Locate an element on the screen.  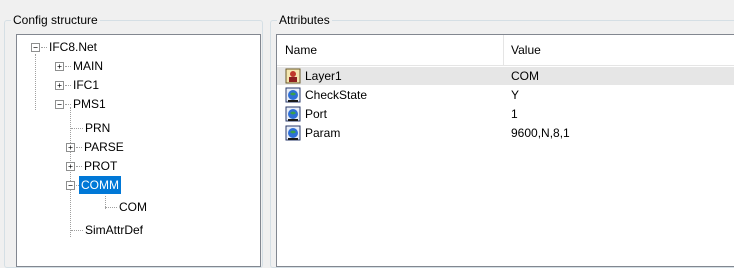
attribute-row-port: Port 1 is located at coordinates (505, 114).